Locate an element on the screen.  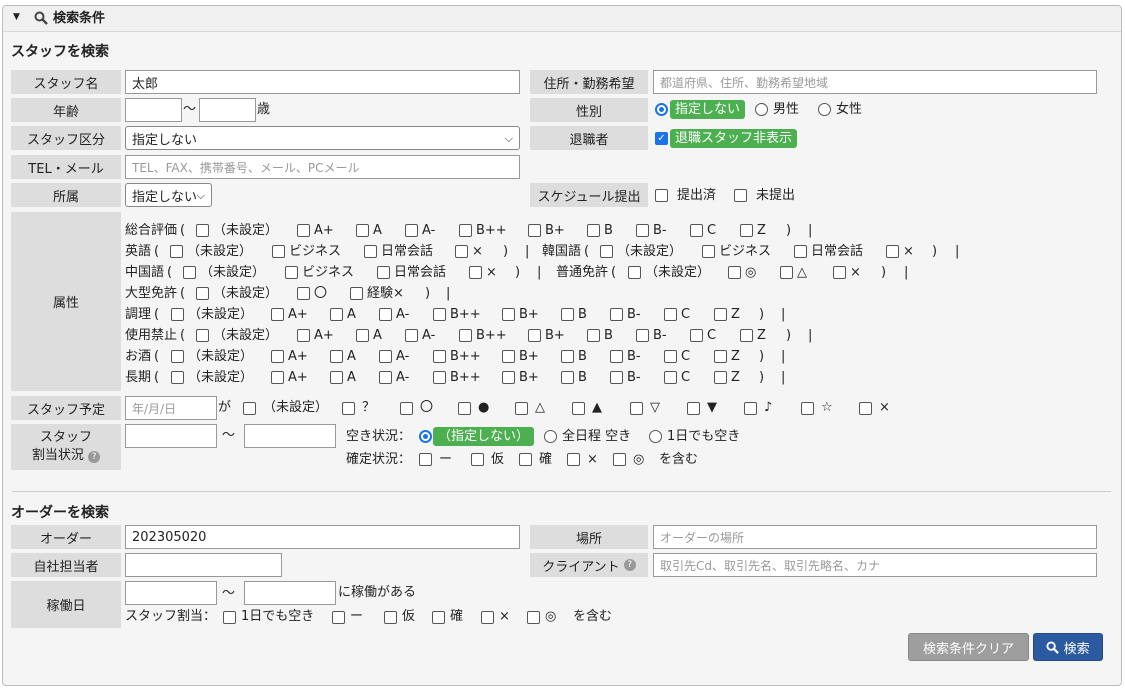
vacancy-unspecified-label: （指定しない） is located at coordinates (484, 436).